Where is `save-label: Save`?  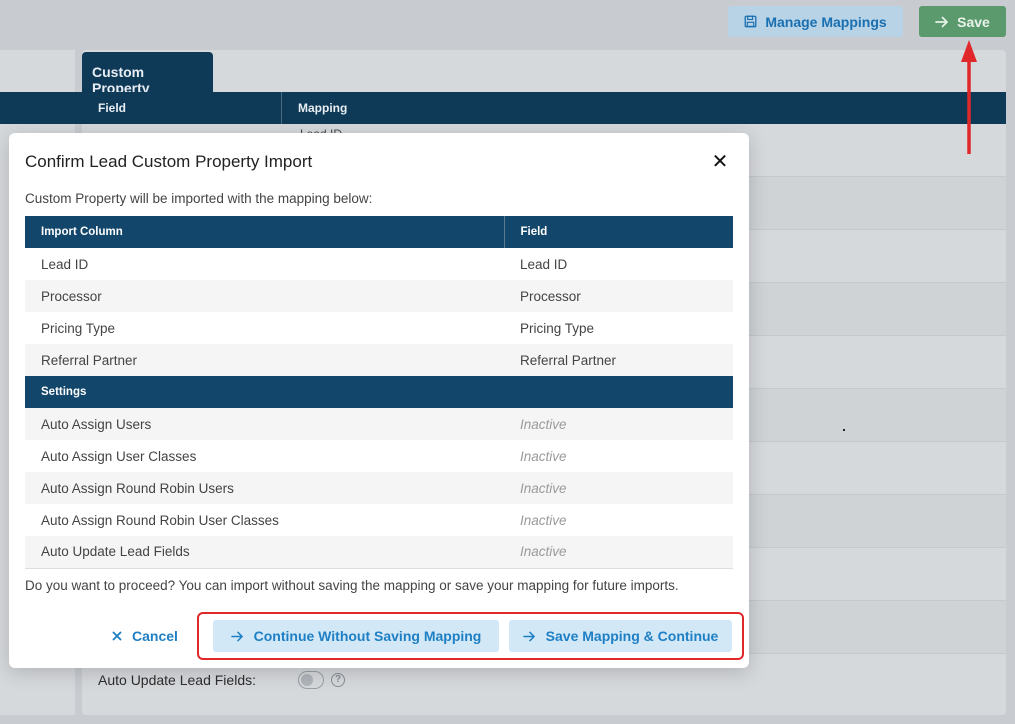 save-label: Save is located at coordinates (973, 21).